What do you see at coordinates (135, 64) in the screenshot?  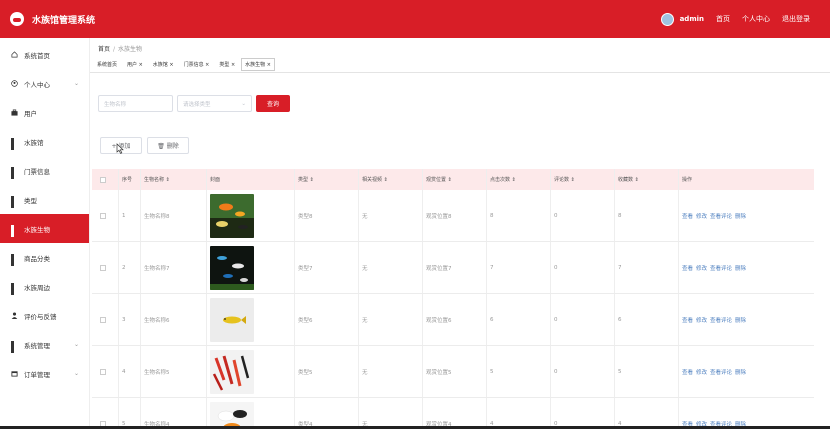 I see `tab-users: 用户 ×` at bounding box center [135, 64].